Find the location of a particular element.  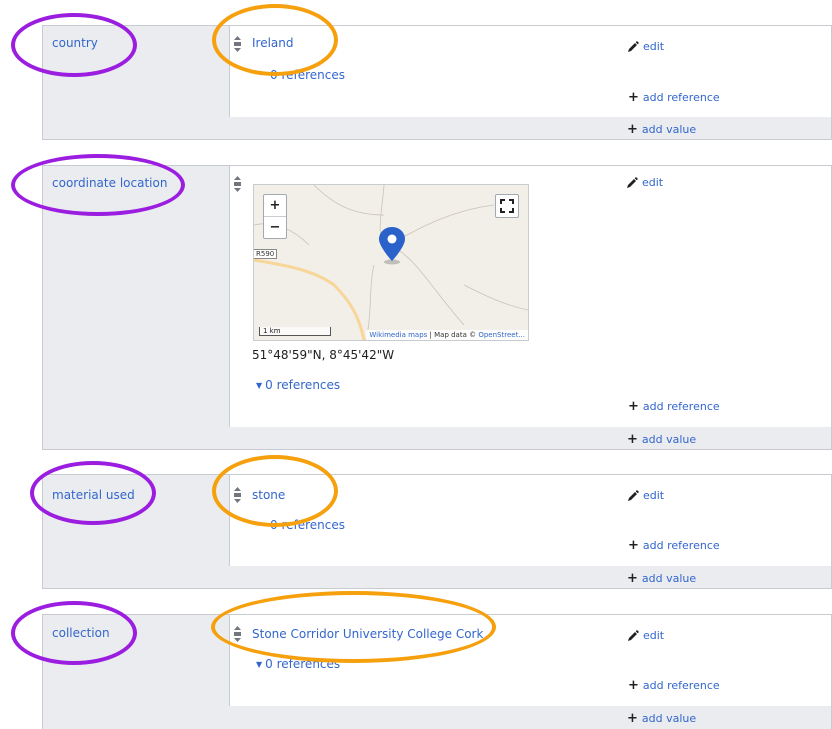

attribution-text: | Map data © is located at coordinates (453, 335).